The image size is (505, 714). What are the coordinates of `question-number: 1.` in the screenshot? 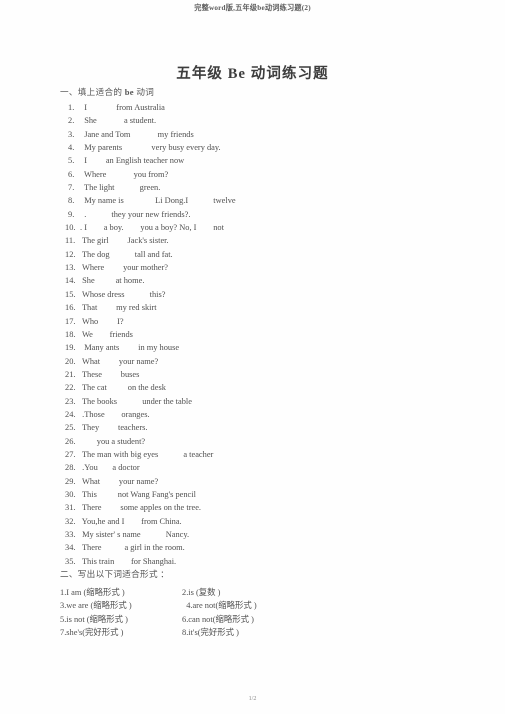 It's located at (71, 107).